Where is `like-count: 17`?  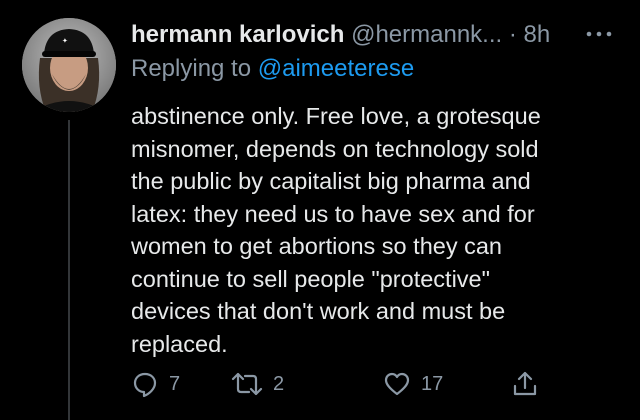 like-count: 17 is located at coordinates (432, 383).